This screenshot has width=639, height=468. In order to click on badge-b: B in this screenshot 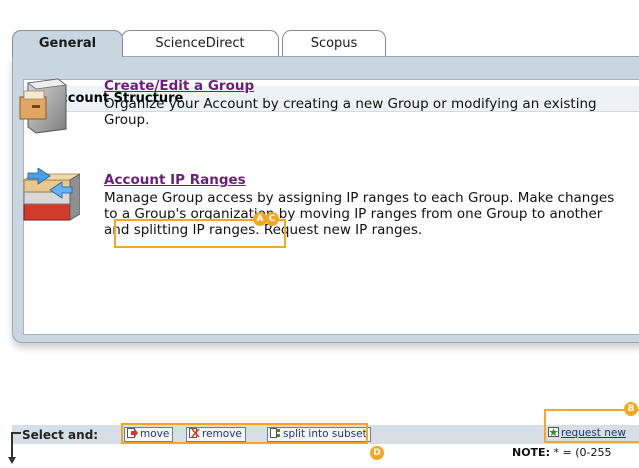, I will do `click(631, 409)`.